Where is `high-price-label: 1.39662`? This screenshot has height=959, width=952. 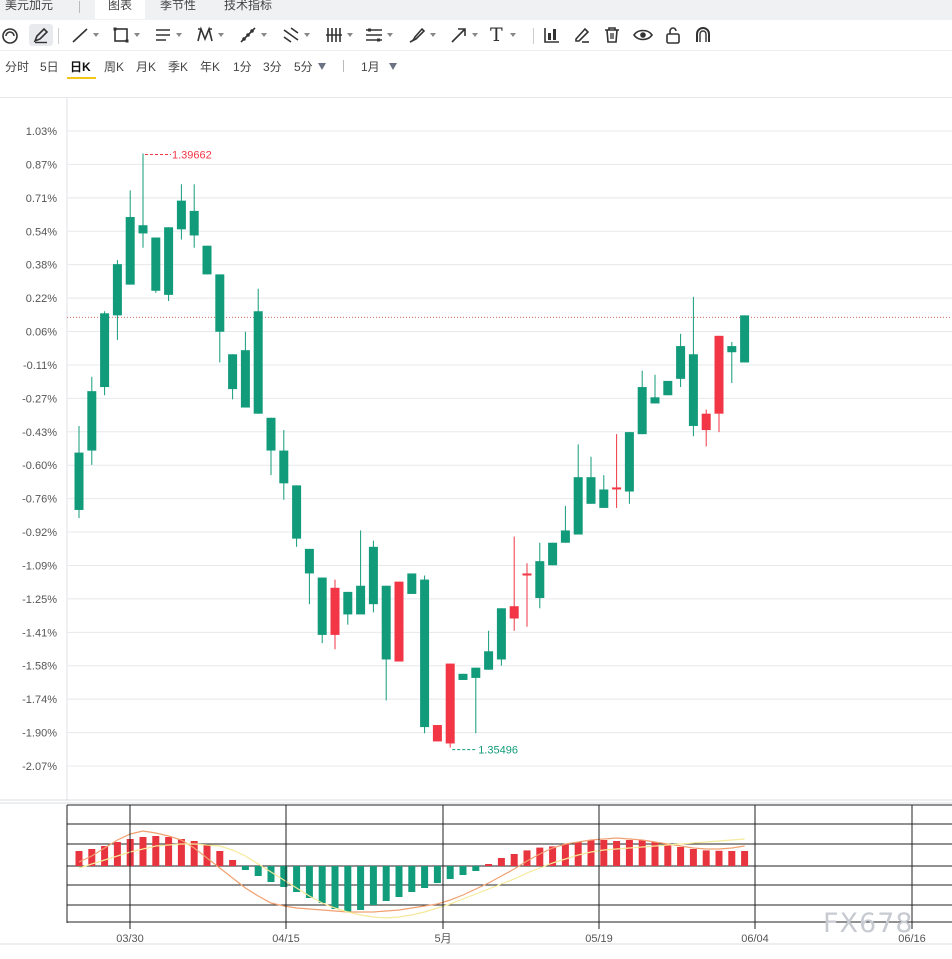 high-price-label: 1.39662 is located at coordinates (192, 156).